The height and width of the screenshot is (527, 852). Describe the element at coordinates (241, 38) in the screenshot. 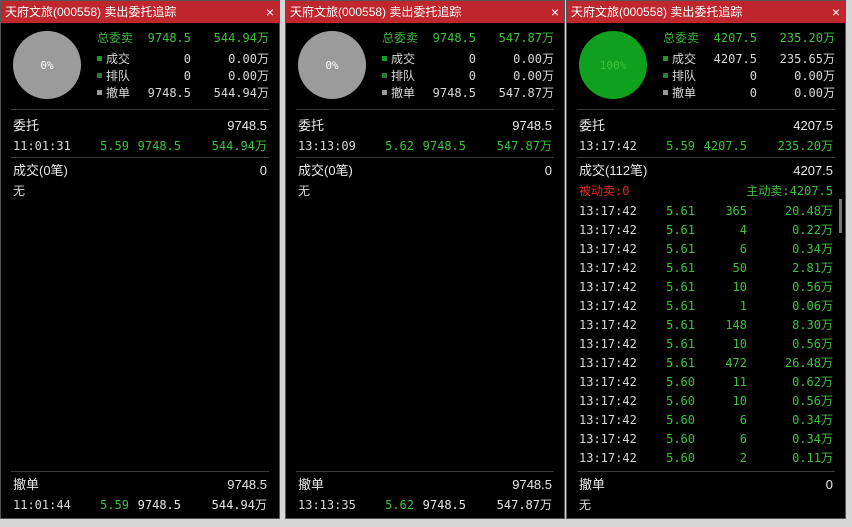

I see `summary-total-amt: 544.94万` at that location.